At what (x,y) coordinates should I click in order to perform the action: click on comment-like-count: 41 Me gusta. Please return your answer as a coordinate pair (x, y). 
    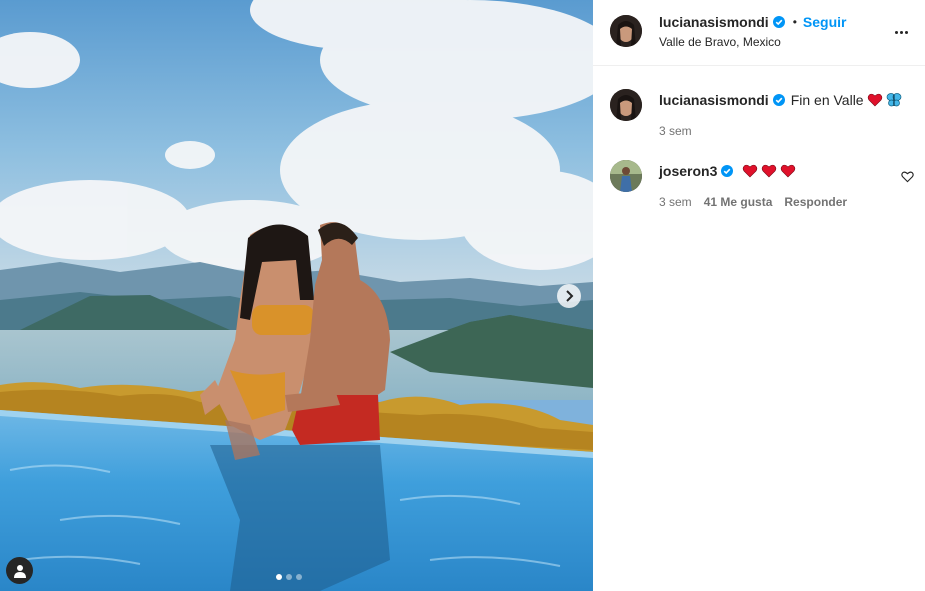
    Looking at the image, I should click on (738, 202).